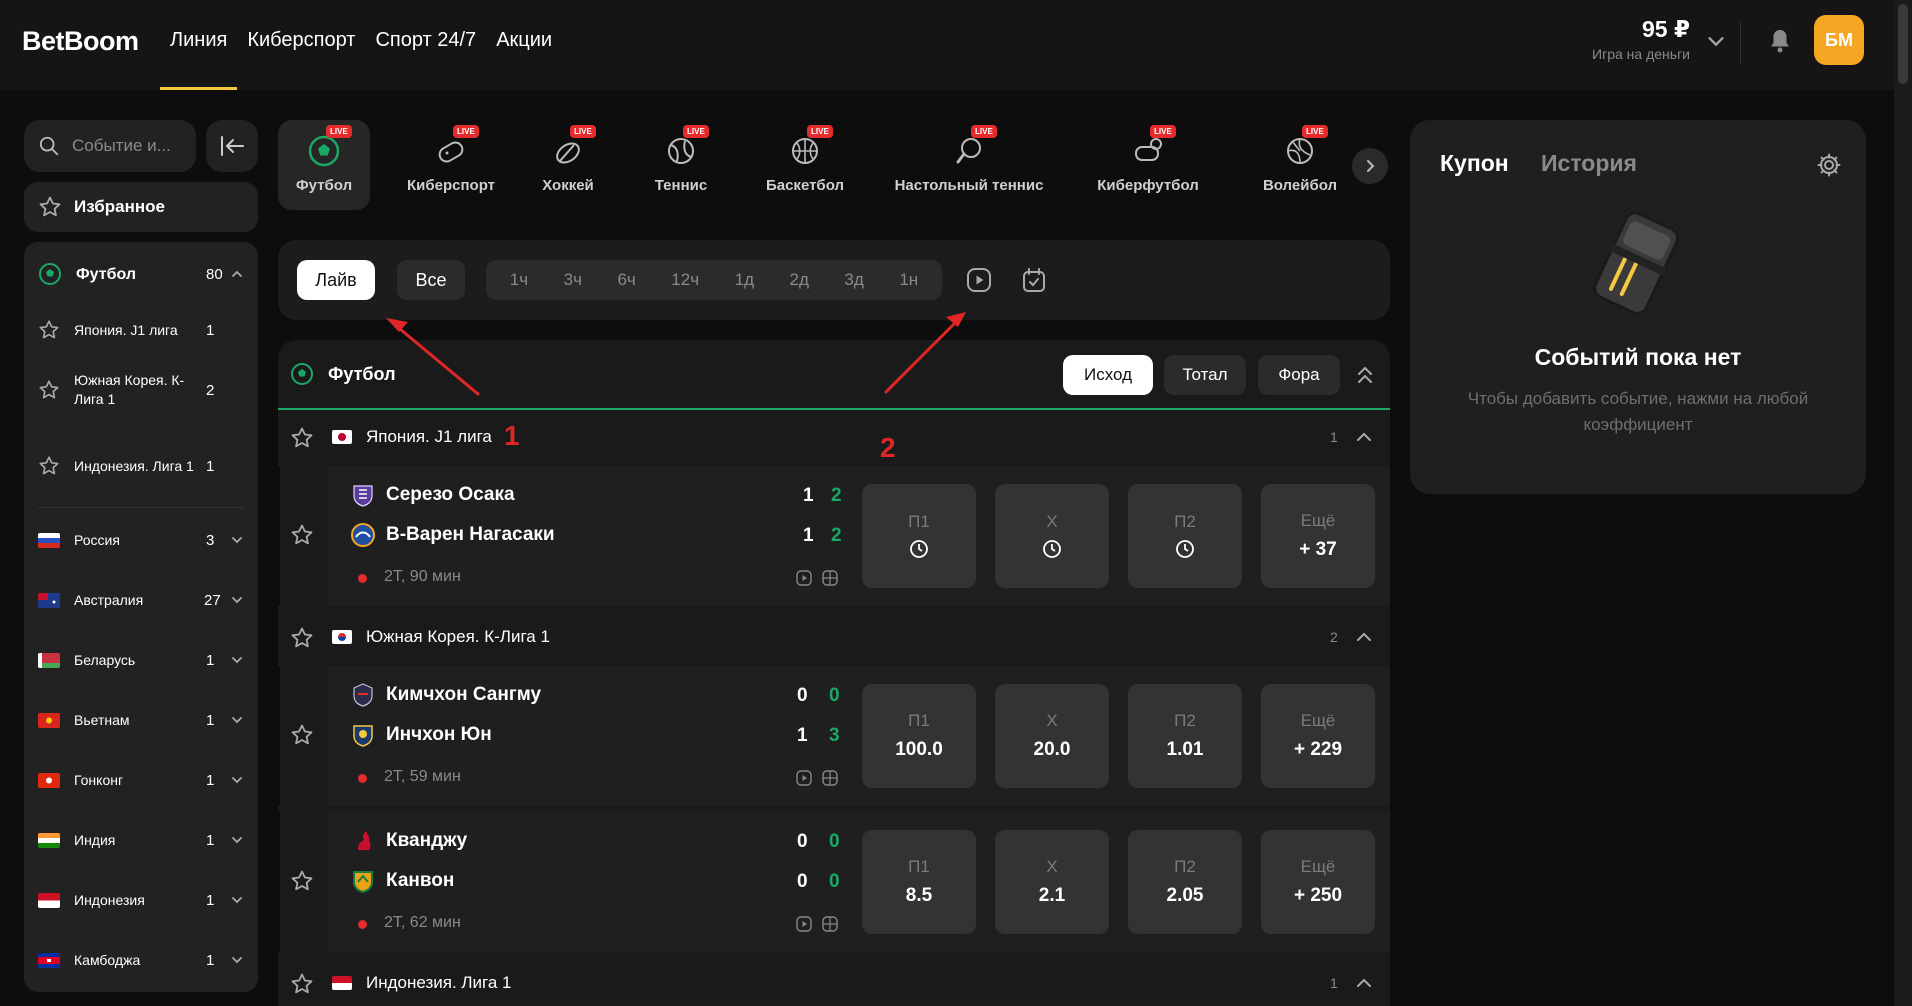 This screenshot has width=1912, height=1006. I want to click on annotation-label-2: 2, so click(888, 447).